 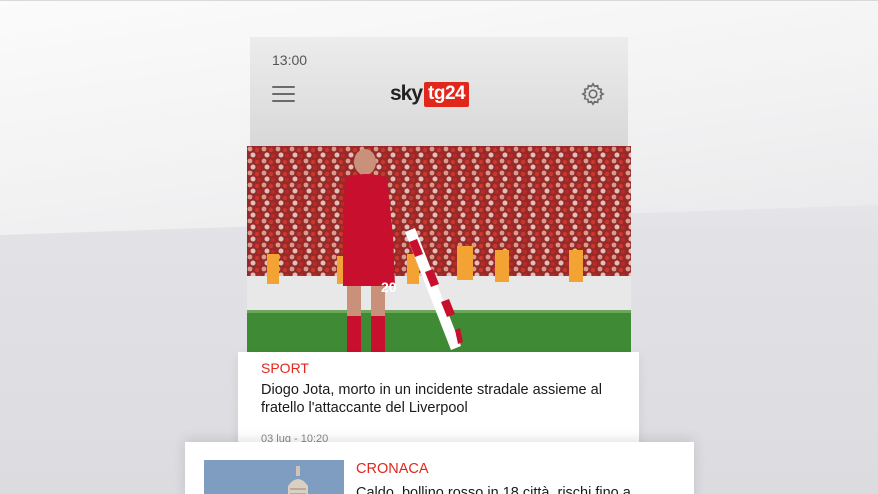 I want to click on dome-photo, so click(x=274, y=477).